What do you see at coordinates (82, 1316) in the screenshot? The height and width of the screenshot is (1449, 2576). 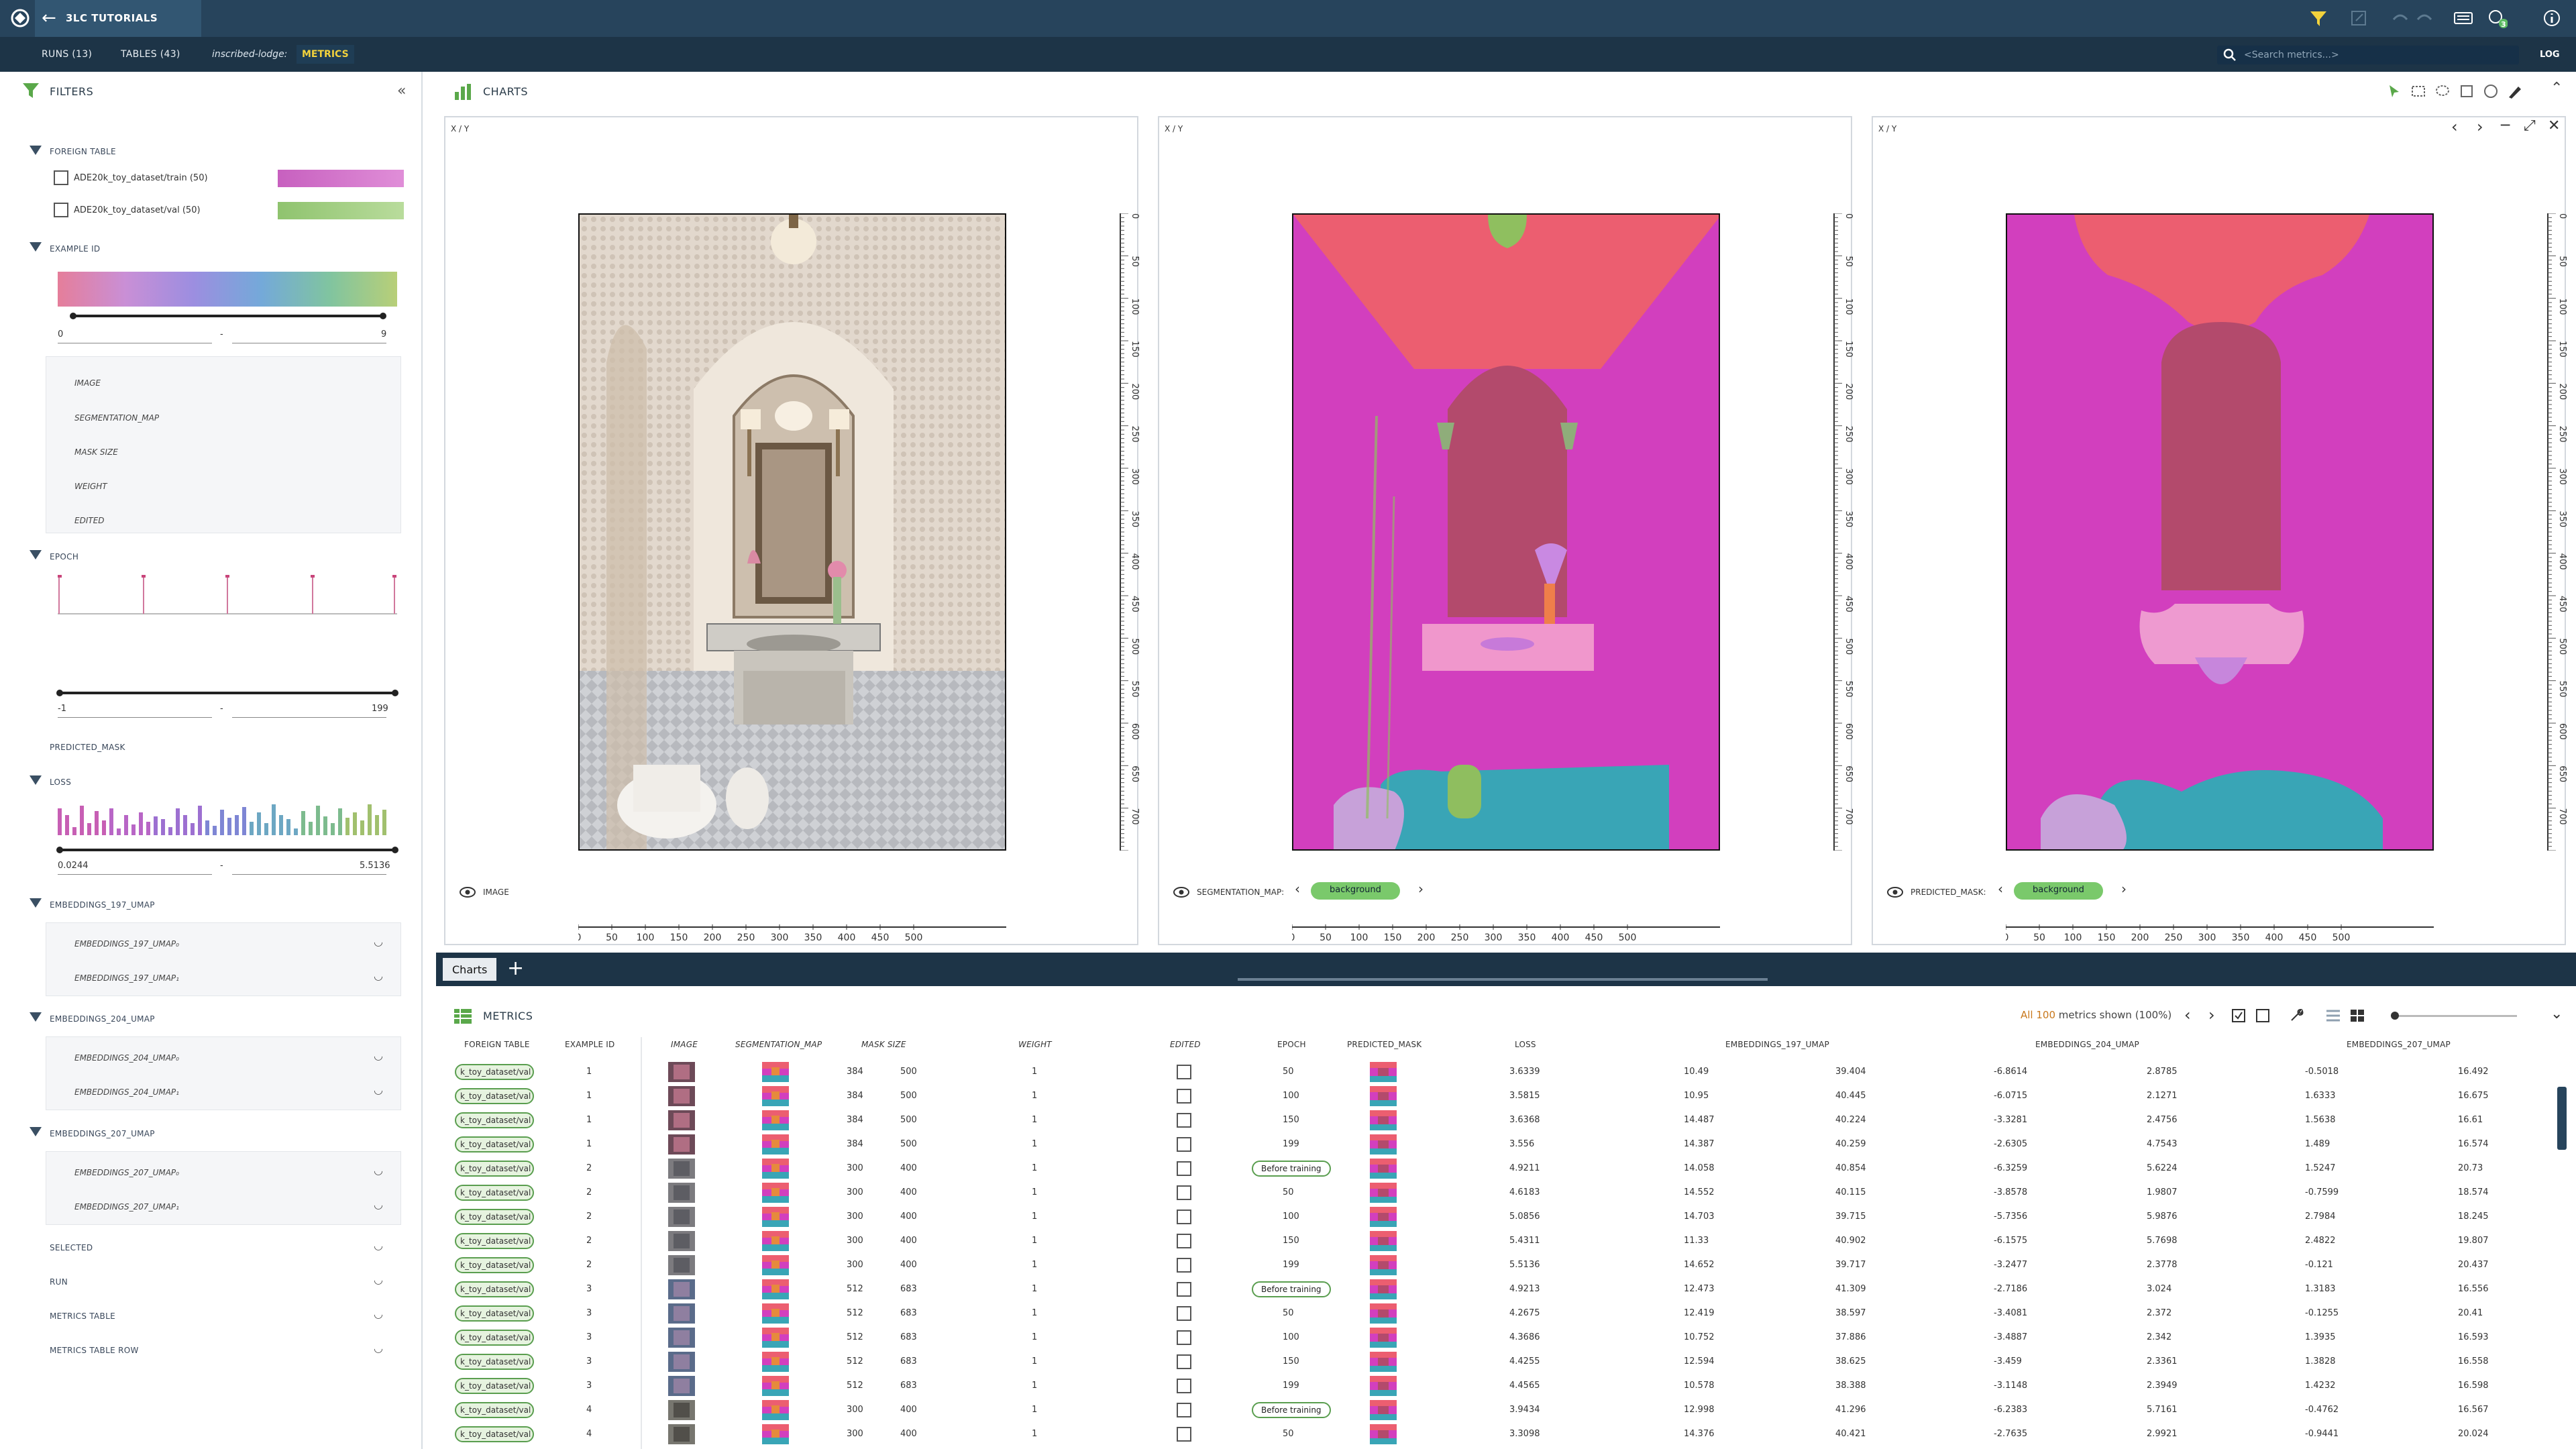 I see `metrics-table-filter-label: METRICS TABLE` at bounding box center [82, 1316].